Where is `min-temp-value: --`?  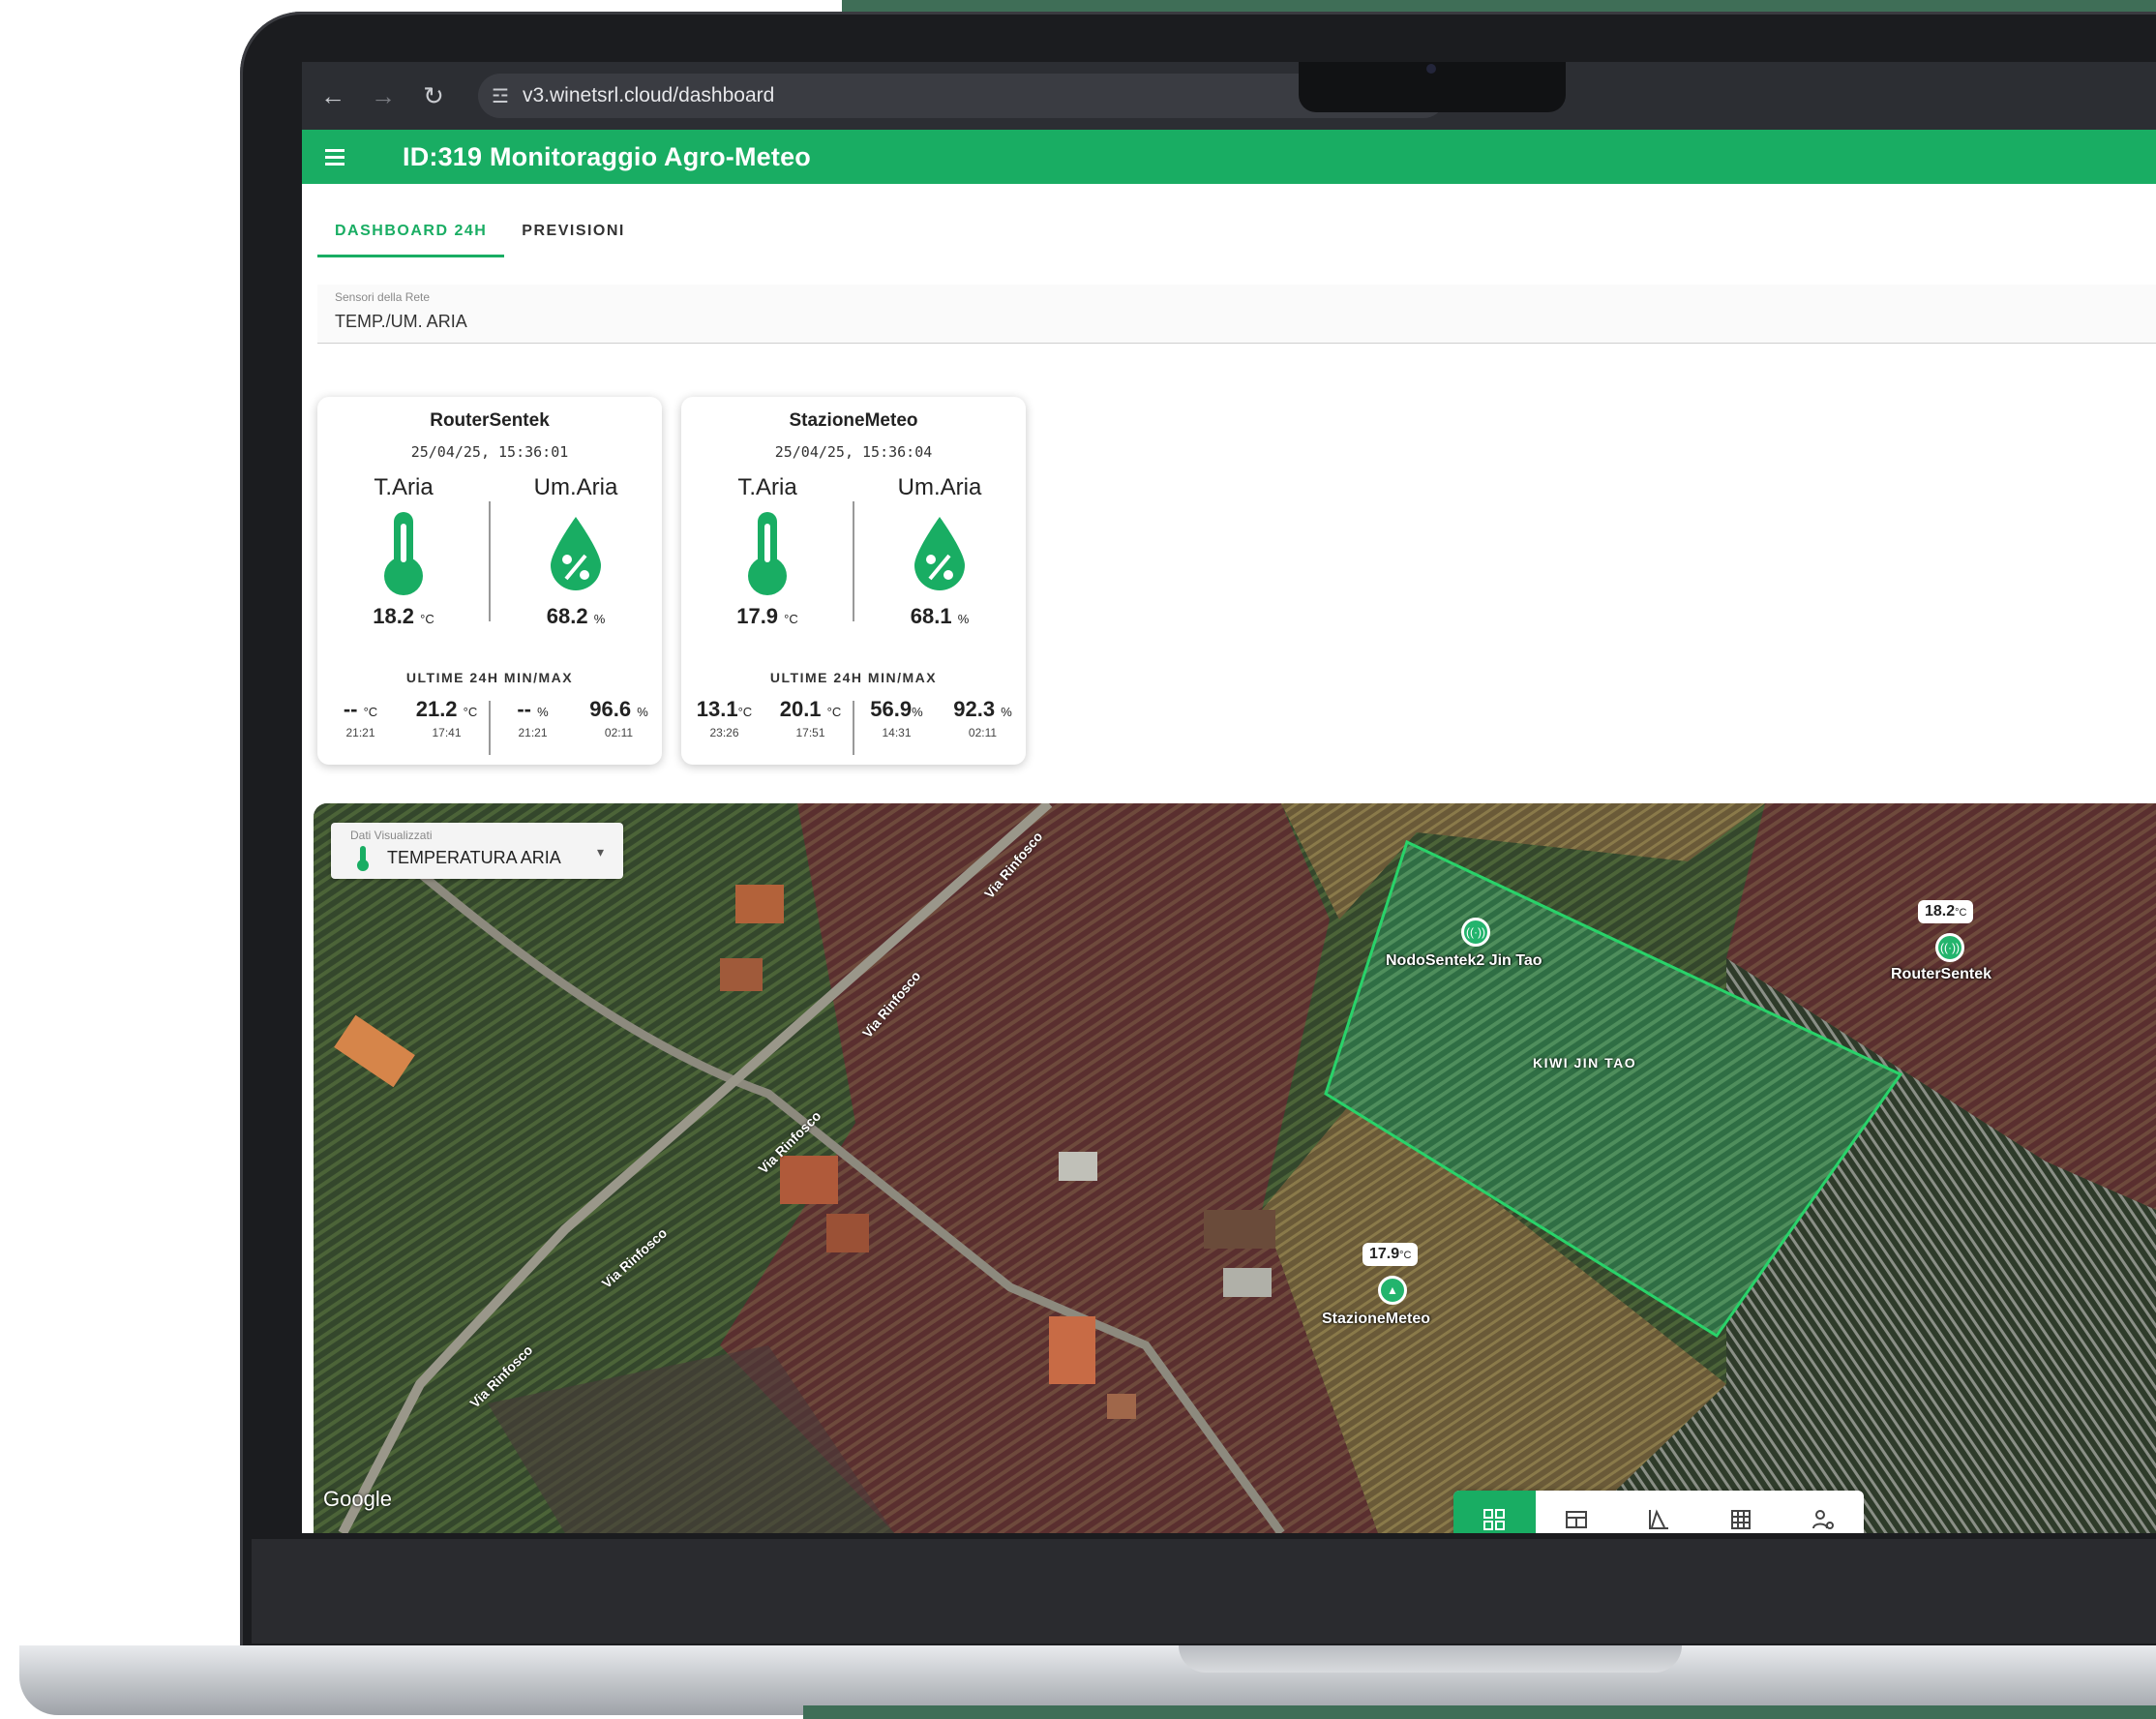 min-temp-value: -- is located at coordinates (350, 709).